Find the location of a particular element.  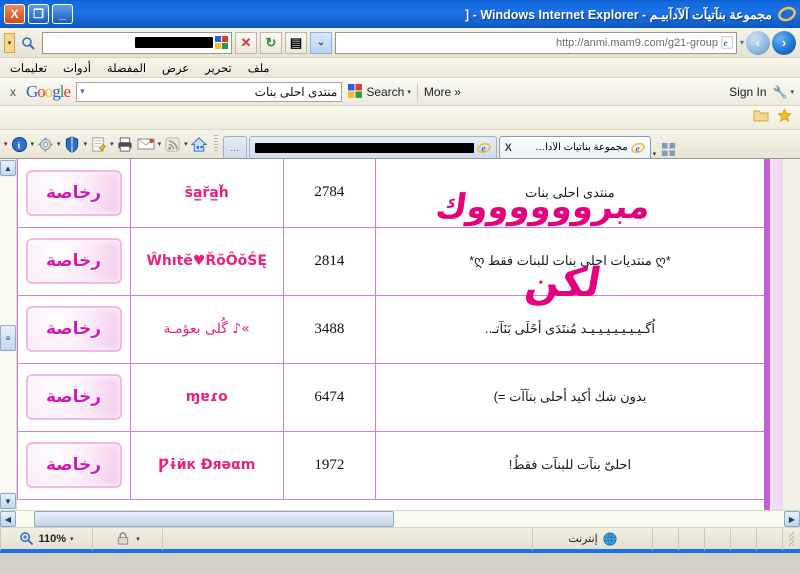

google-search-input: منتدى احلى بنات ▾ is located at coordinates (209, 91).